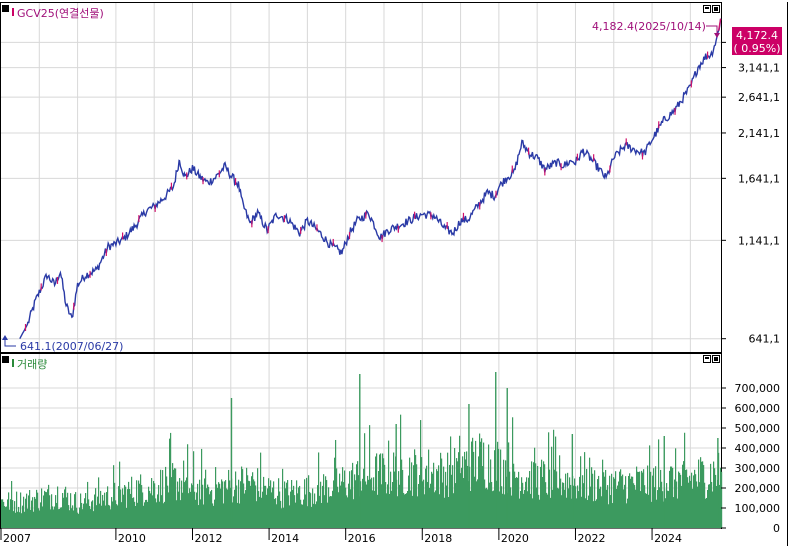 The height and width of the screenshot is (546, 788). What do you see at coordinates (13, 363) in the screenshot?
I see `volume-legend-marker` at bounding box center [13, 363].